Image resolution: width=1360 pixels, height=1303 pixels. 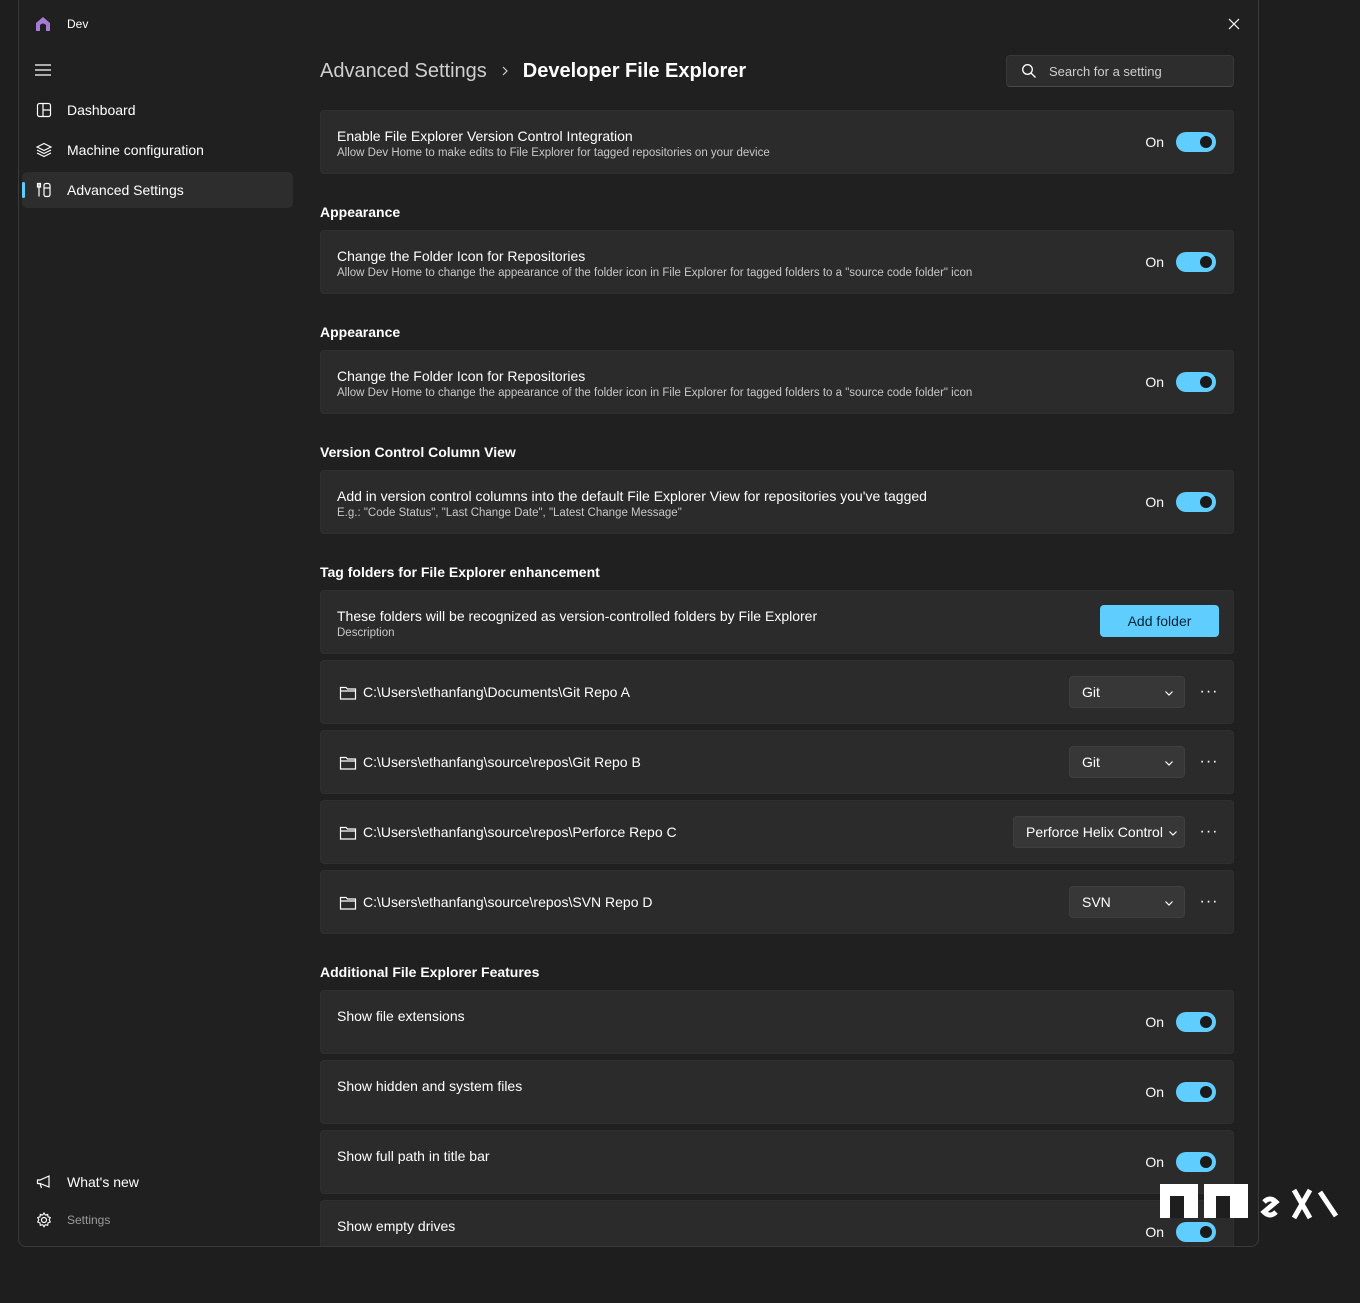 I want to click on vc-type-value: Perforce Helix Control, so click(x=1094, y=832).